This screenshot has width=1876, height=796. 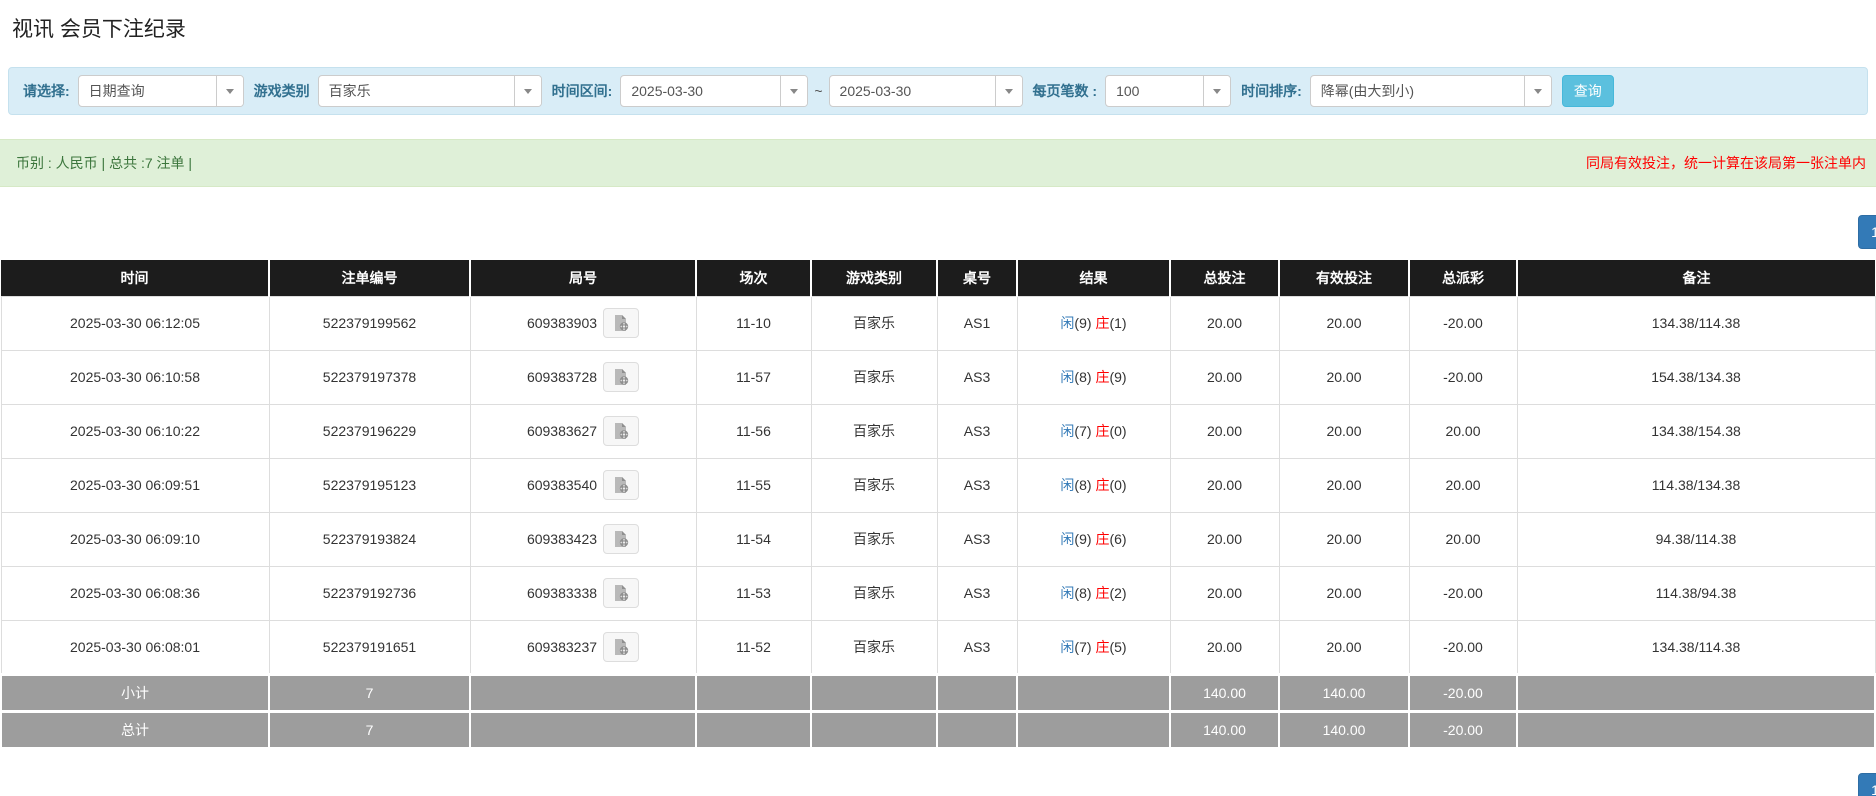 I want to click on page-size-value: 100, so click(x=1128, y=91).